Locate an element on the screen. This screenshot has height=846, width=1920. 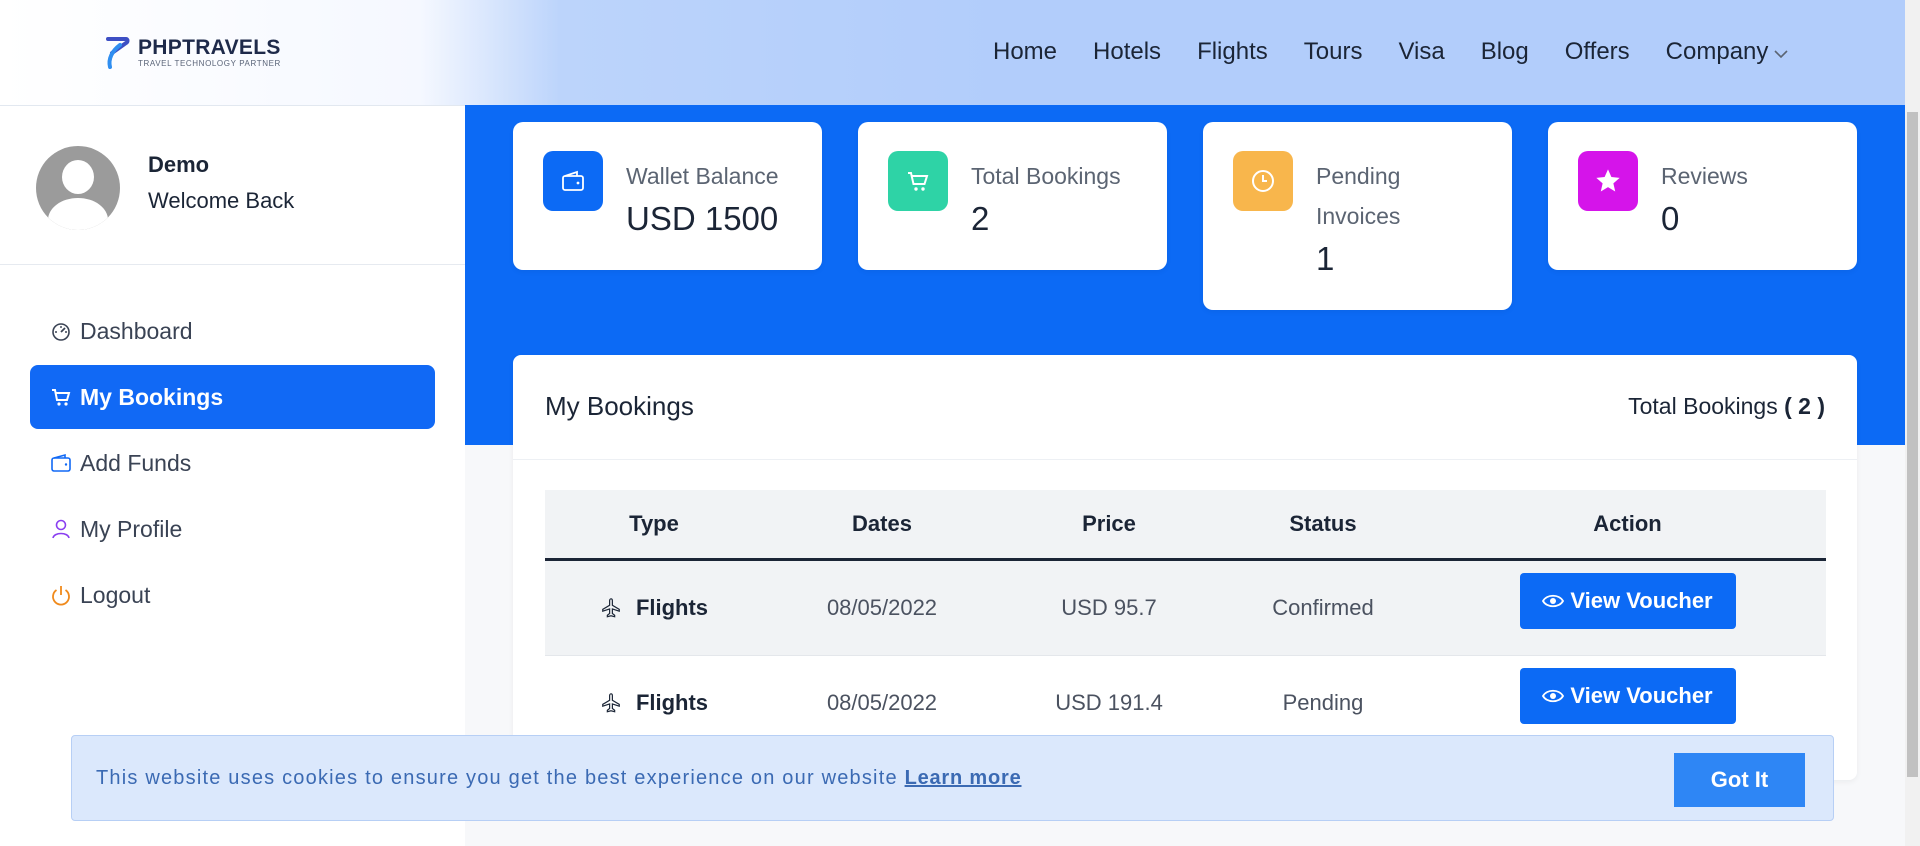
col-dates: Dates is located at coordinates (882, 523).